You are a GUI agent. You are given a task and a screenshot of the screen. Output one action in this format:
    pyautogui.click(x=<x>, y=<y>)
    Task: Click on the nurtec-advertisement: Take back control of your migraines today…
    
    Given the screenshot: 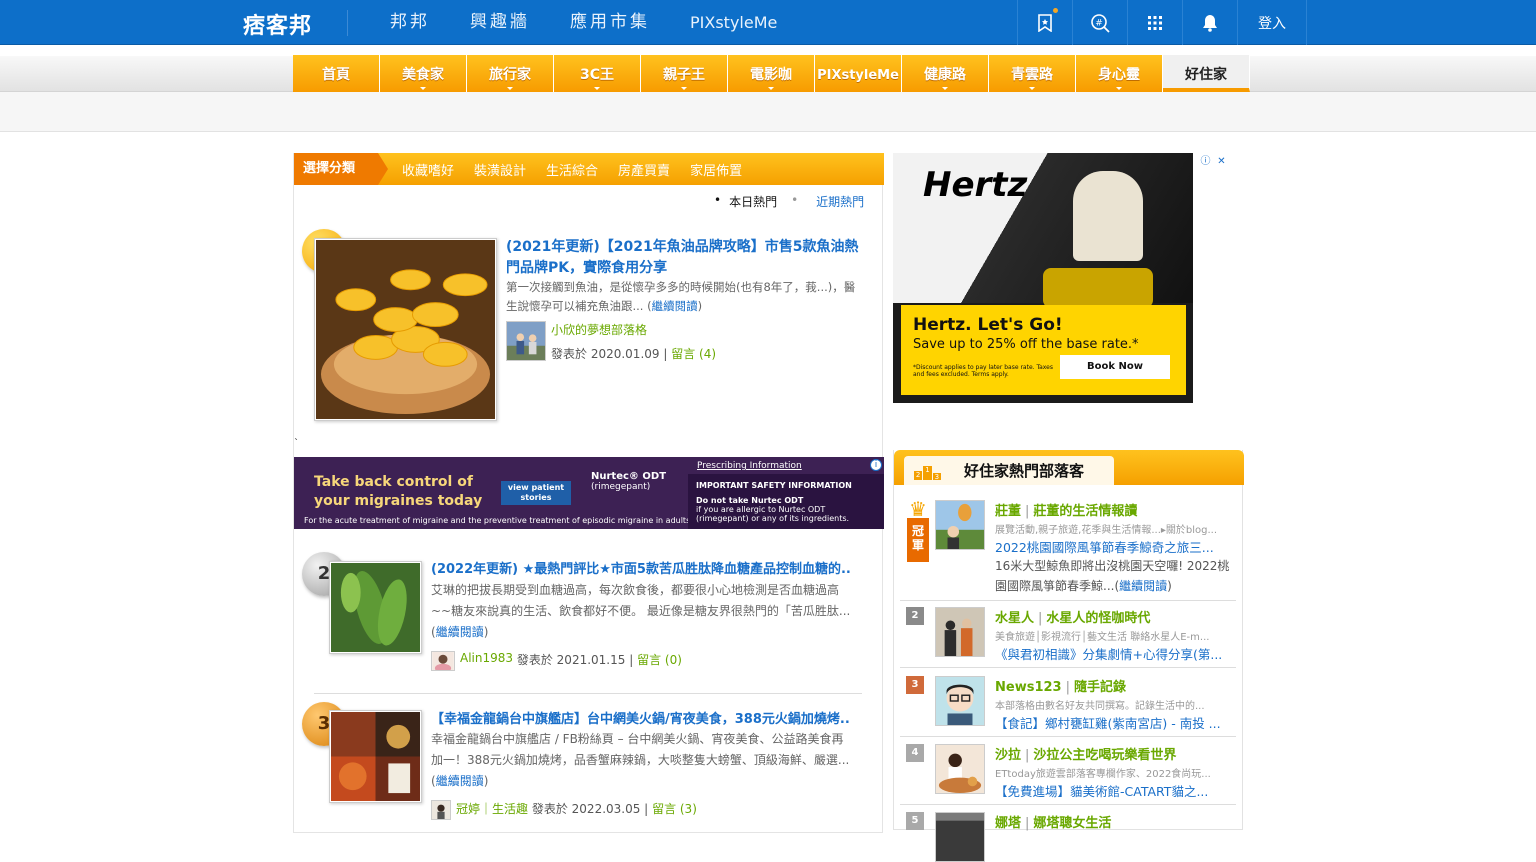 What is the action you would take?
    pyautogui.click(x=589, y=493)
    